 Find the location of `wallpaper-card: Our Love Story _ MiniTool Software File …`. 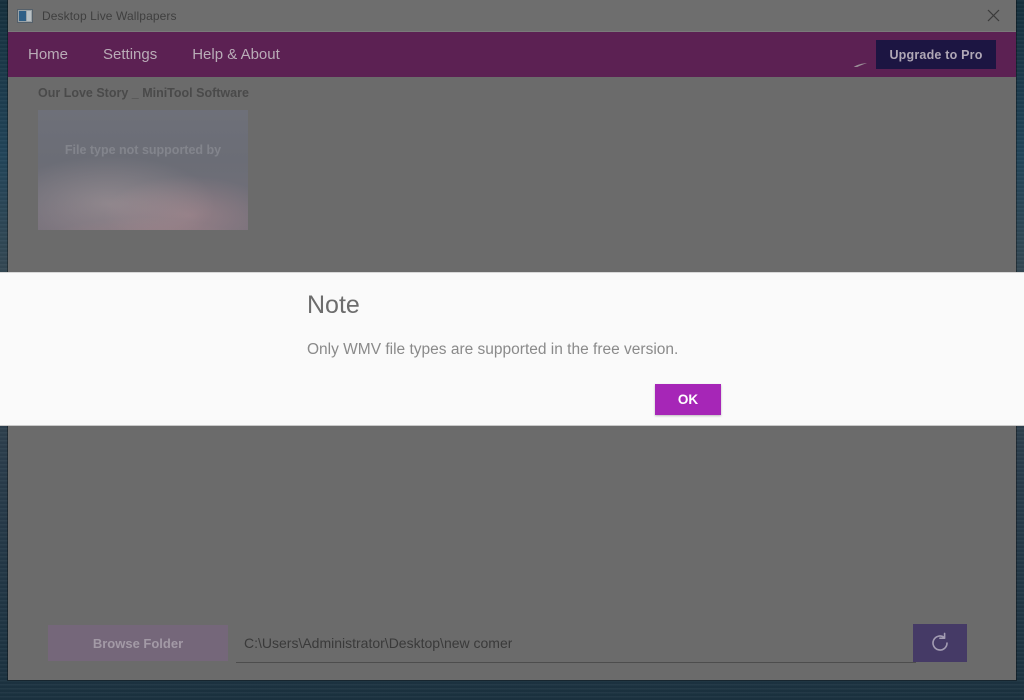

wallpaper-card: Our Love Story _ MiniTool Software File … is located at coordinates (153, 158).